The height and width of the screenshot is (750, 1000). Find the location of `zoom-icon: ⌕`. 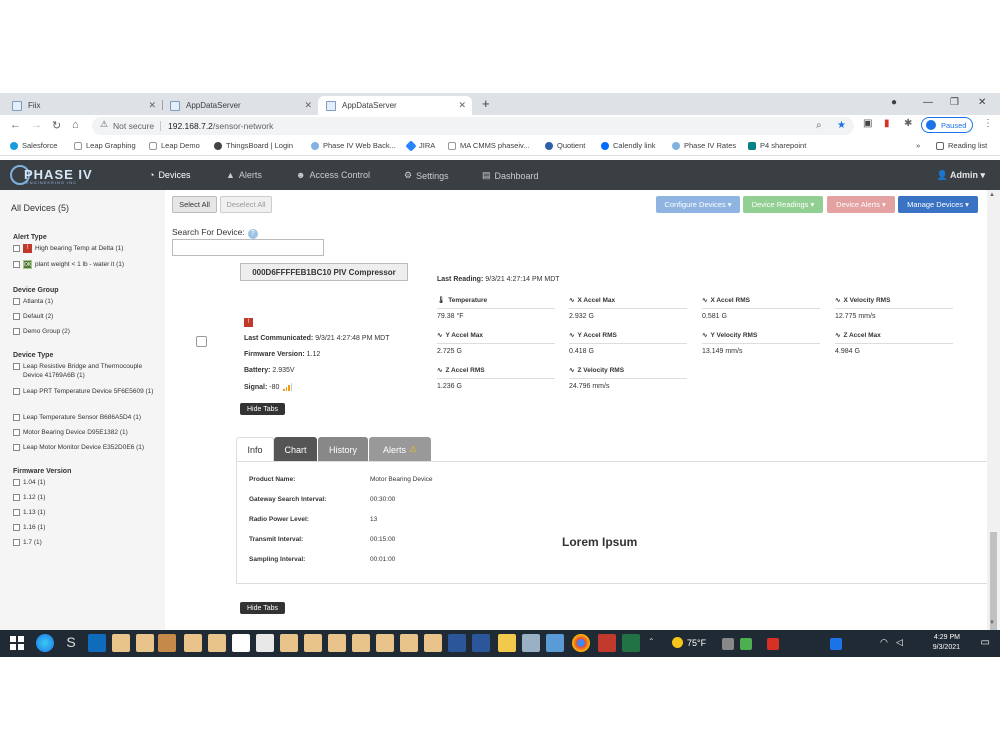

zoom-icon: ⌕ is located at coordinates (819, 125).